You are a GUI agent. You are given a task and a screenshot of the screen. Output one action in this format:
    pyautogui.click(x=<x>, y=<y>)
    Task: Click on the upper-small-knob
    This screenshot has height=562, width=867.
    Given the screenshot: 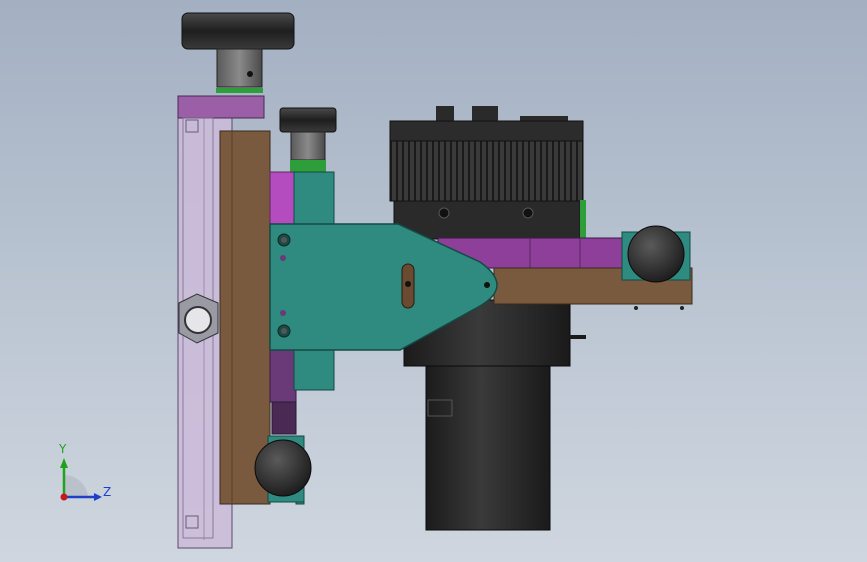 What is the action you would take?
    pyautogui.click(x=308, y=139)
    